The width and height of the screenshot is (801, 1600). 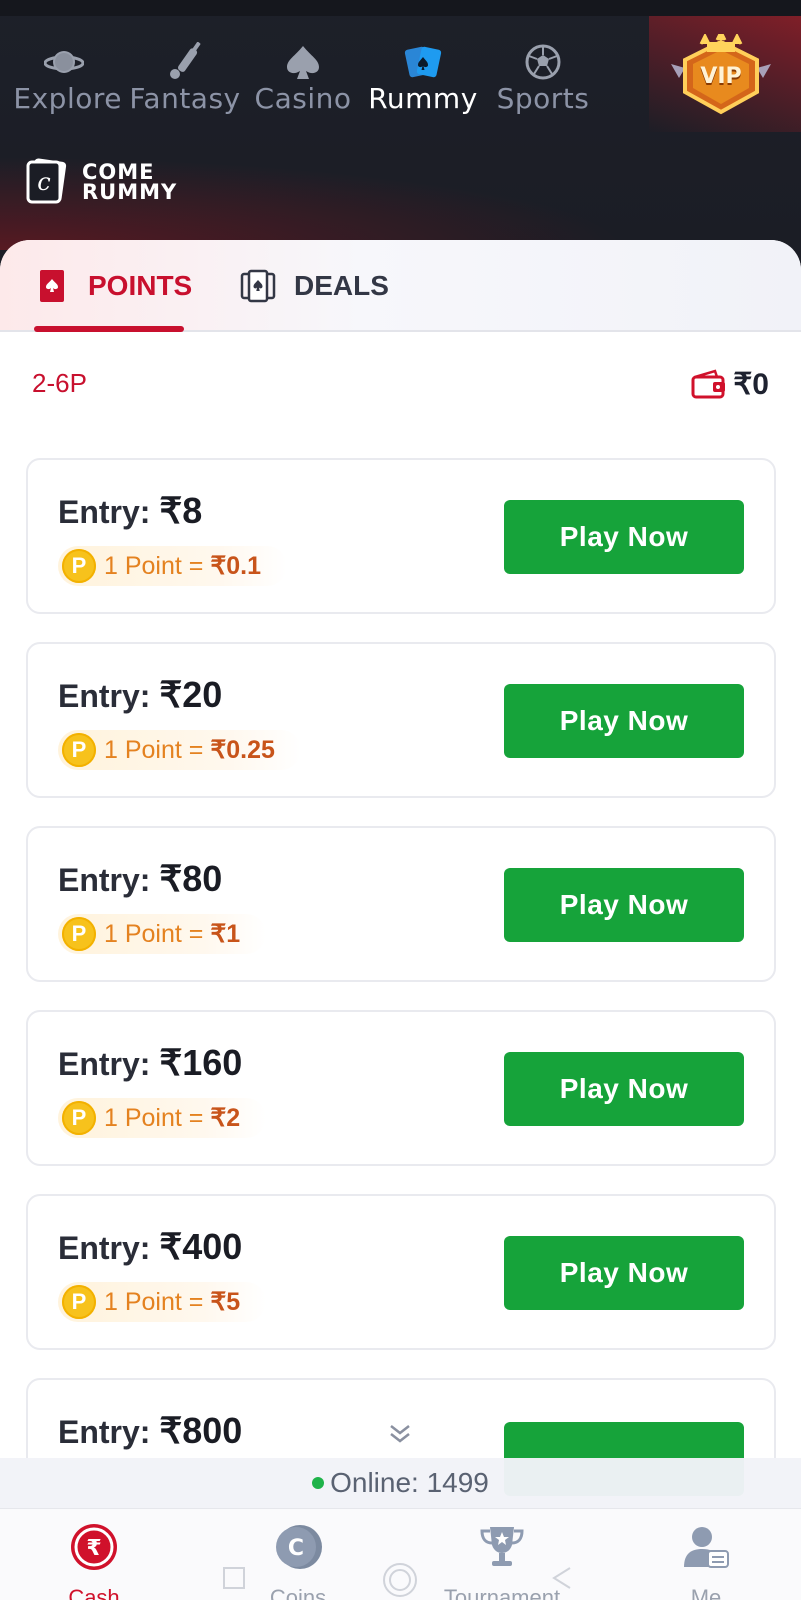 I want to click on coin-icon: C, so click(x=299, y=1547).